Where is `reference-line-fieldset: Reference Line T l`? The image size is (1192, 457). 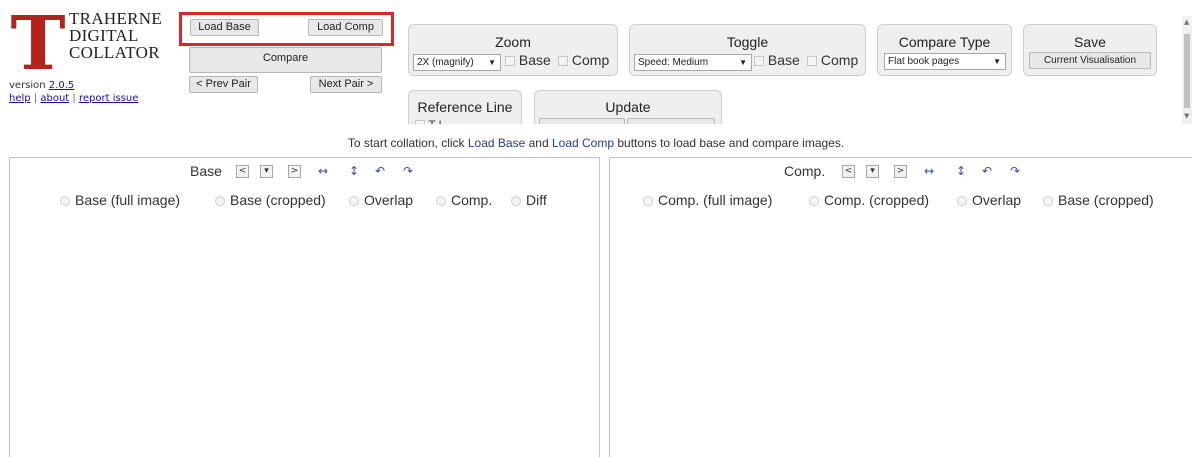
reference-line-fieldset: Reference Line T l is located at coordinates (465, 107).